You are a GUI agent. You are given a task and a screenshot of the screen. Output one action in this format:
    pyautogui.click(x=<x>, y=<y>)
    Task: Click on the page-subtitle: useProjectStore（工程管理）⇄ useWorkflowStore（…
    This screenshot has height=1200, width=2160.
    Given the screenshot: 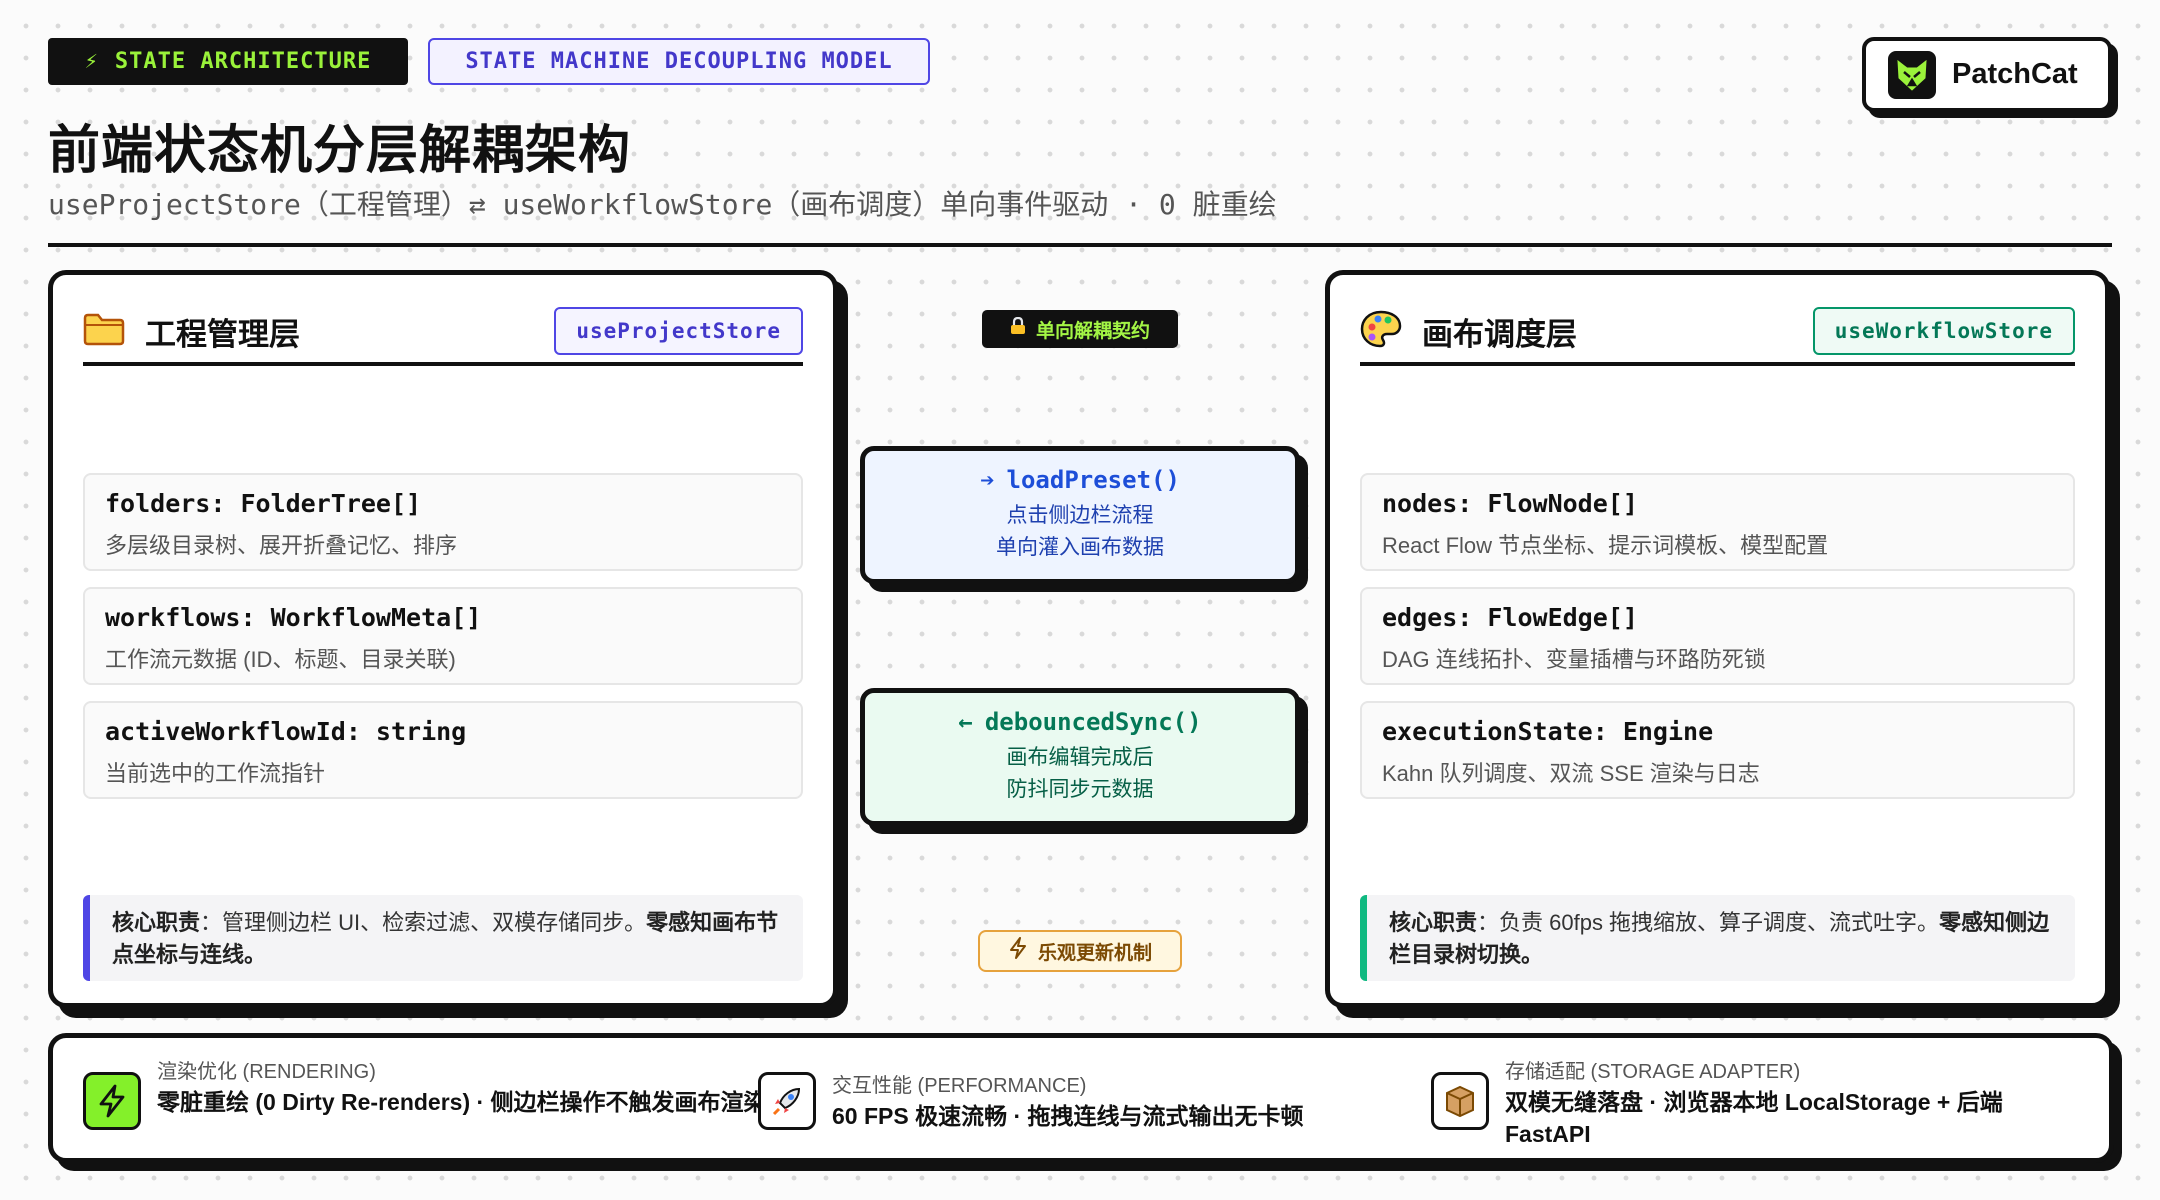 What is the action you would take?
    pyautogui.click(x=662, y=204)
    